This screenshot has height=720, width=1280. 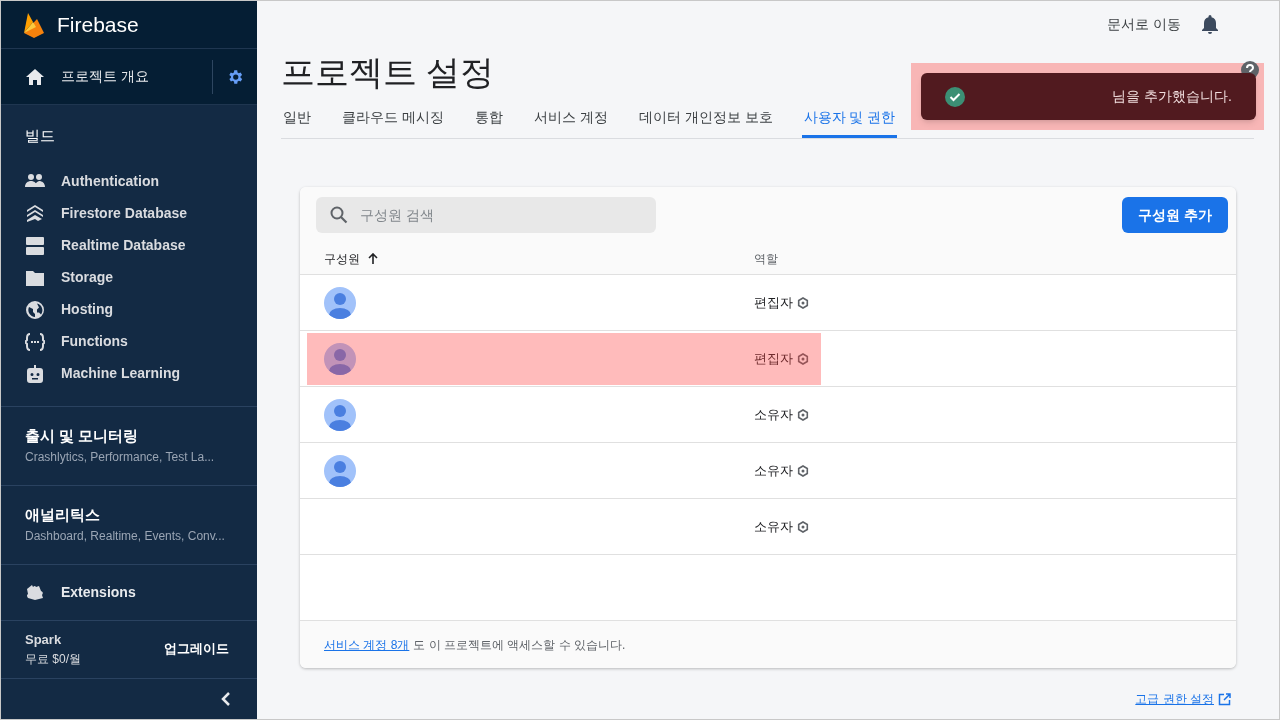 What do you see at coordinates (35, 213) in the screenshot?
I see `layers-icon` at bounding box center [35, 213].